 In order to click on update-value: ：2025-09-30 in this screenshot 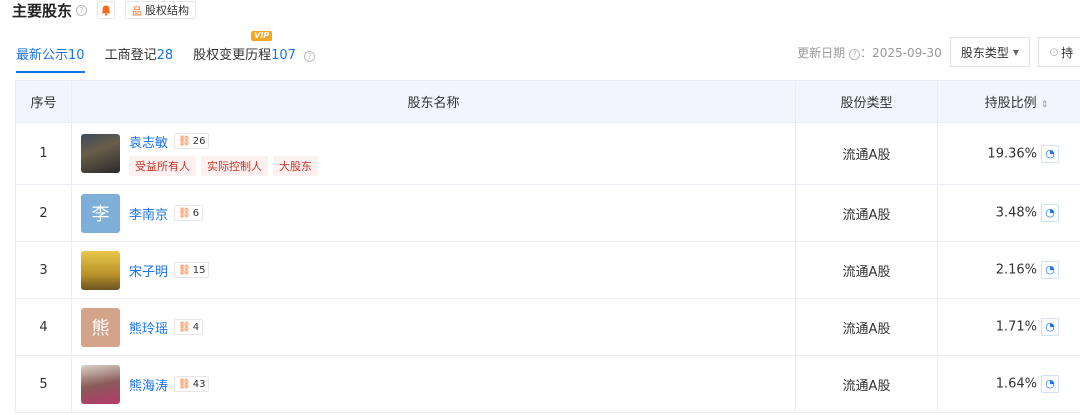, I will do `click(901, 52)`.